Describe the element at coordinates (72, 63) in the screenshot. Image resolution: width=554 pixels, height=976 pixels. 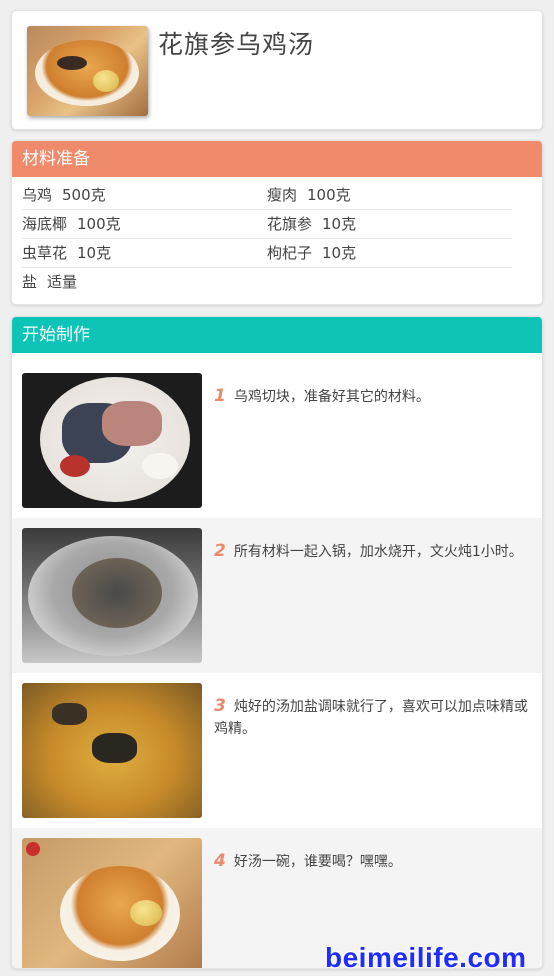
I see `mushroom-graphic` at that location.